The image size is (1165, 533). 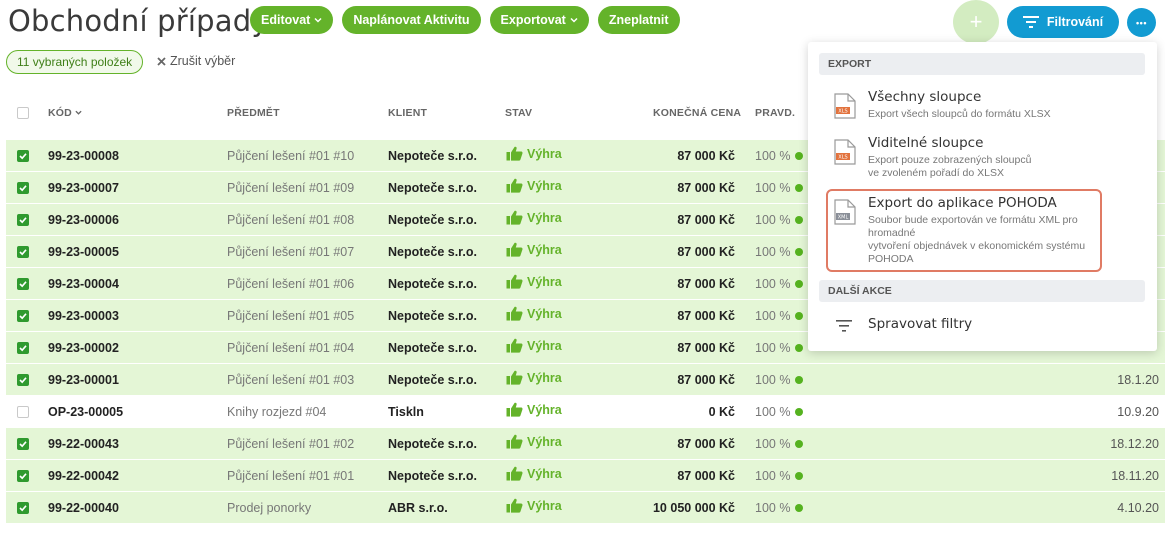 What do you see at coordinates (83, 476) in the screenshot?
I see `row-code: 99-22-00042` at bounding box center [83, 476].